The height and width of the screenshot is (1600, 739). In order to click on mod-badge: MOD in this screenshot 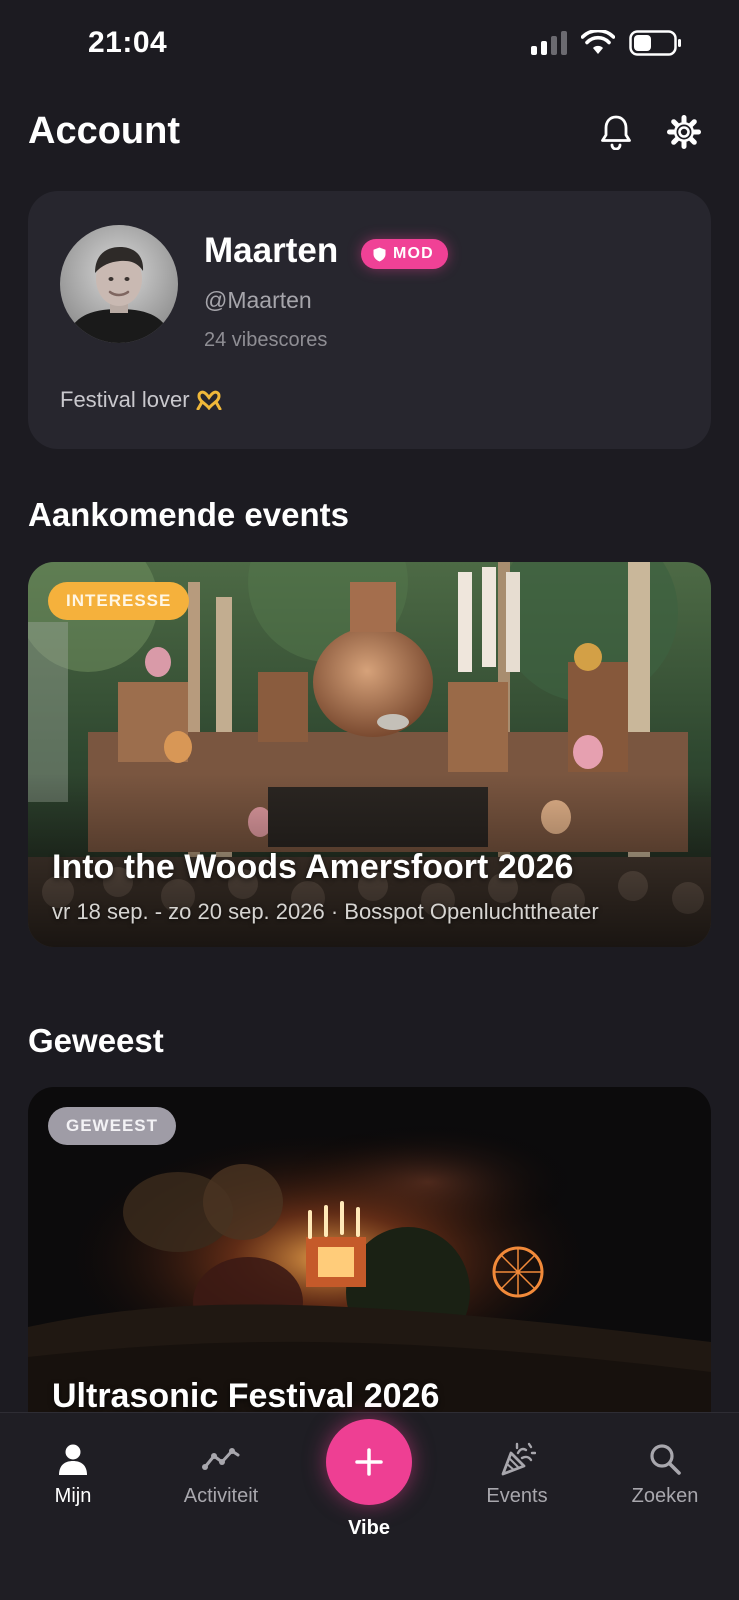, I will do `click(404, 254)`.